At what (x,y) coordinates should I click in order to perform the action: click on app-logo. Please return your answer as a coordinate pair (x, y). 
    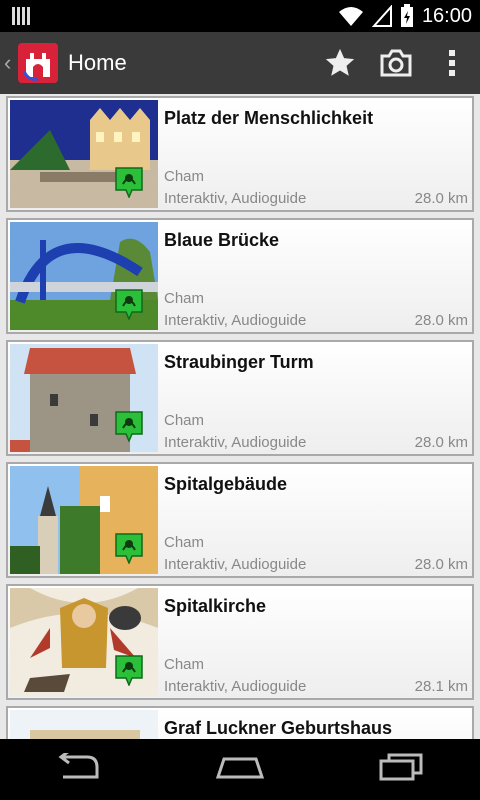
    Looking at the image, I should click on (38, 63).